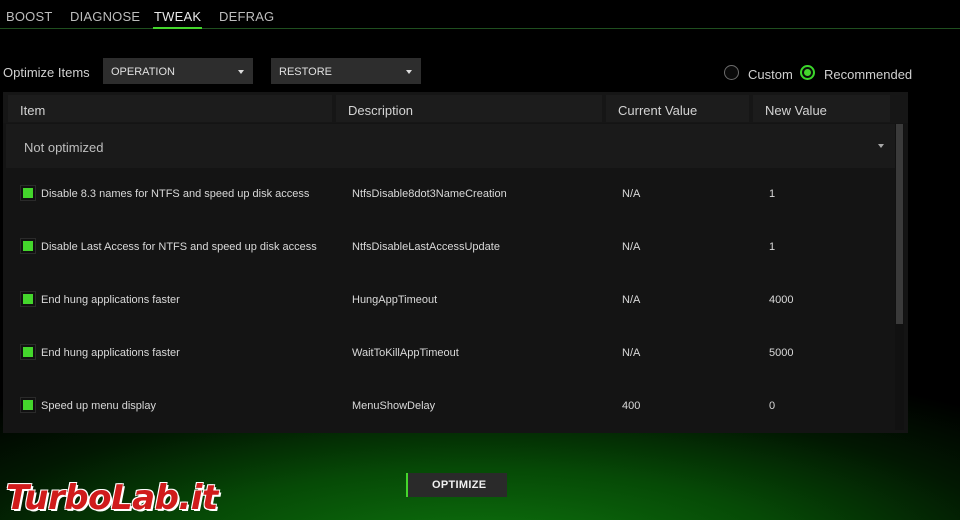 The width and height of the screenshot is (960, 520). Describe the element at coordinates (677, 108) in the screenshot. I see `column-header-current-value: Current Value` at that location.